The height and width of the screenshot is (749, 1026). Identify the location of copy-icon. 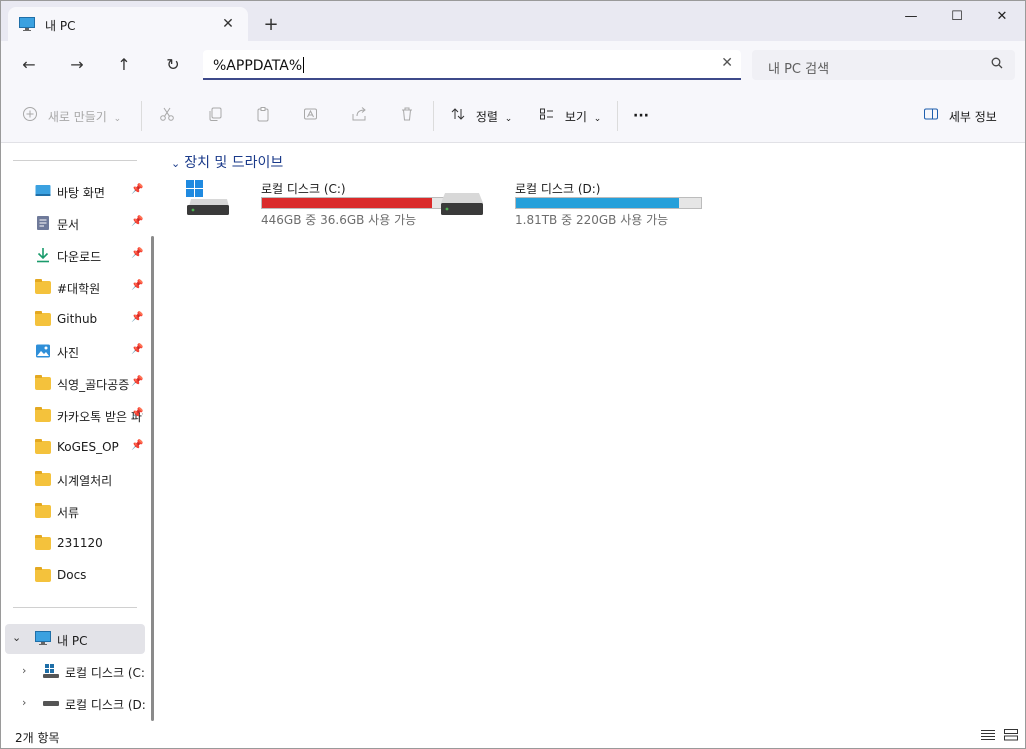
(215, 117).